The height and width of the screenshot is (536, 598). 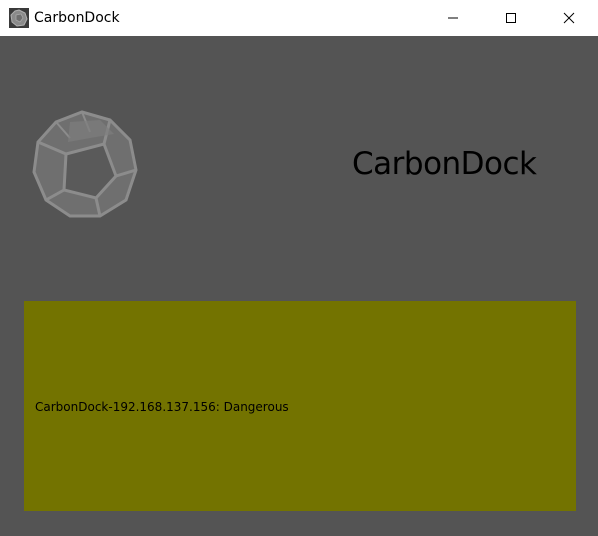 What do you see at coordinates (299, 18) in the screenshot?
I see `title-bar: CarbonDock` at bounding box center [299, 18].